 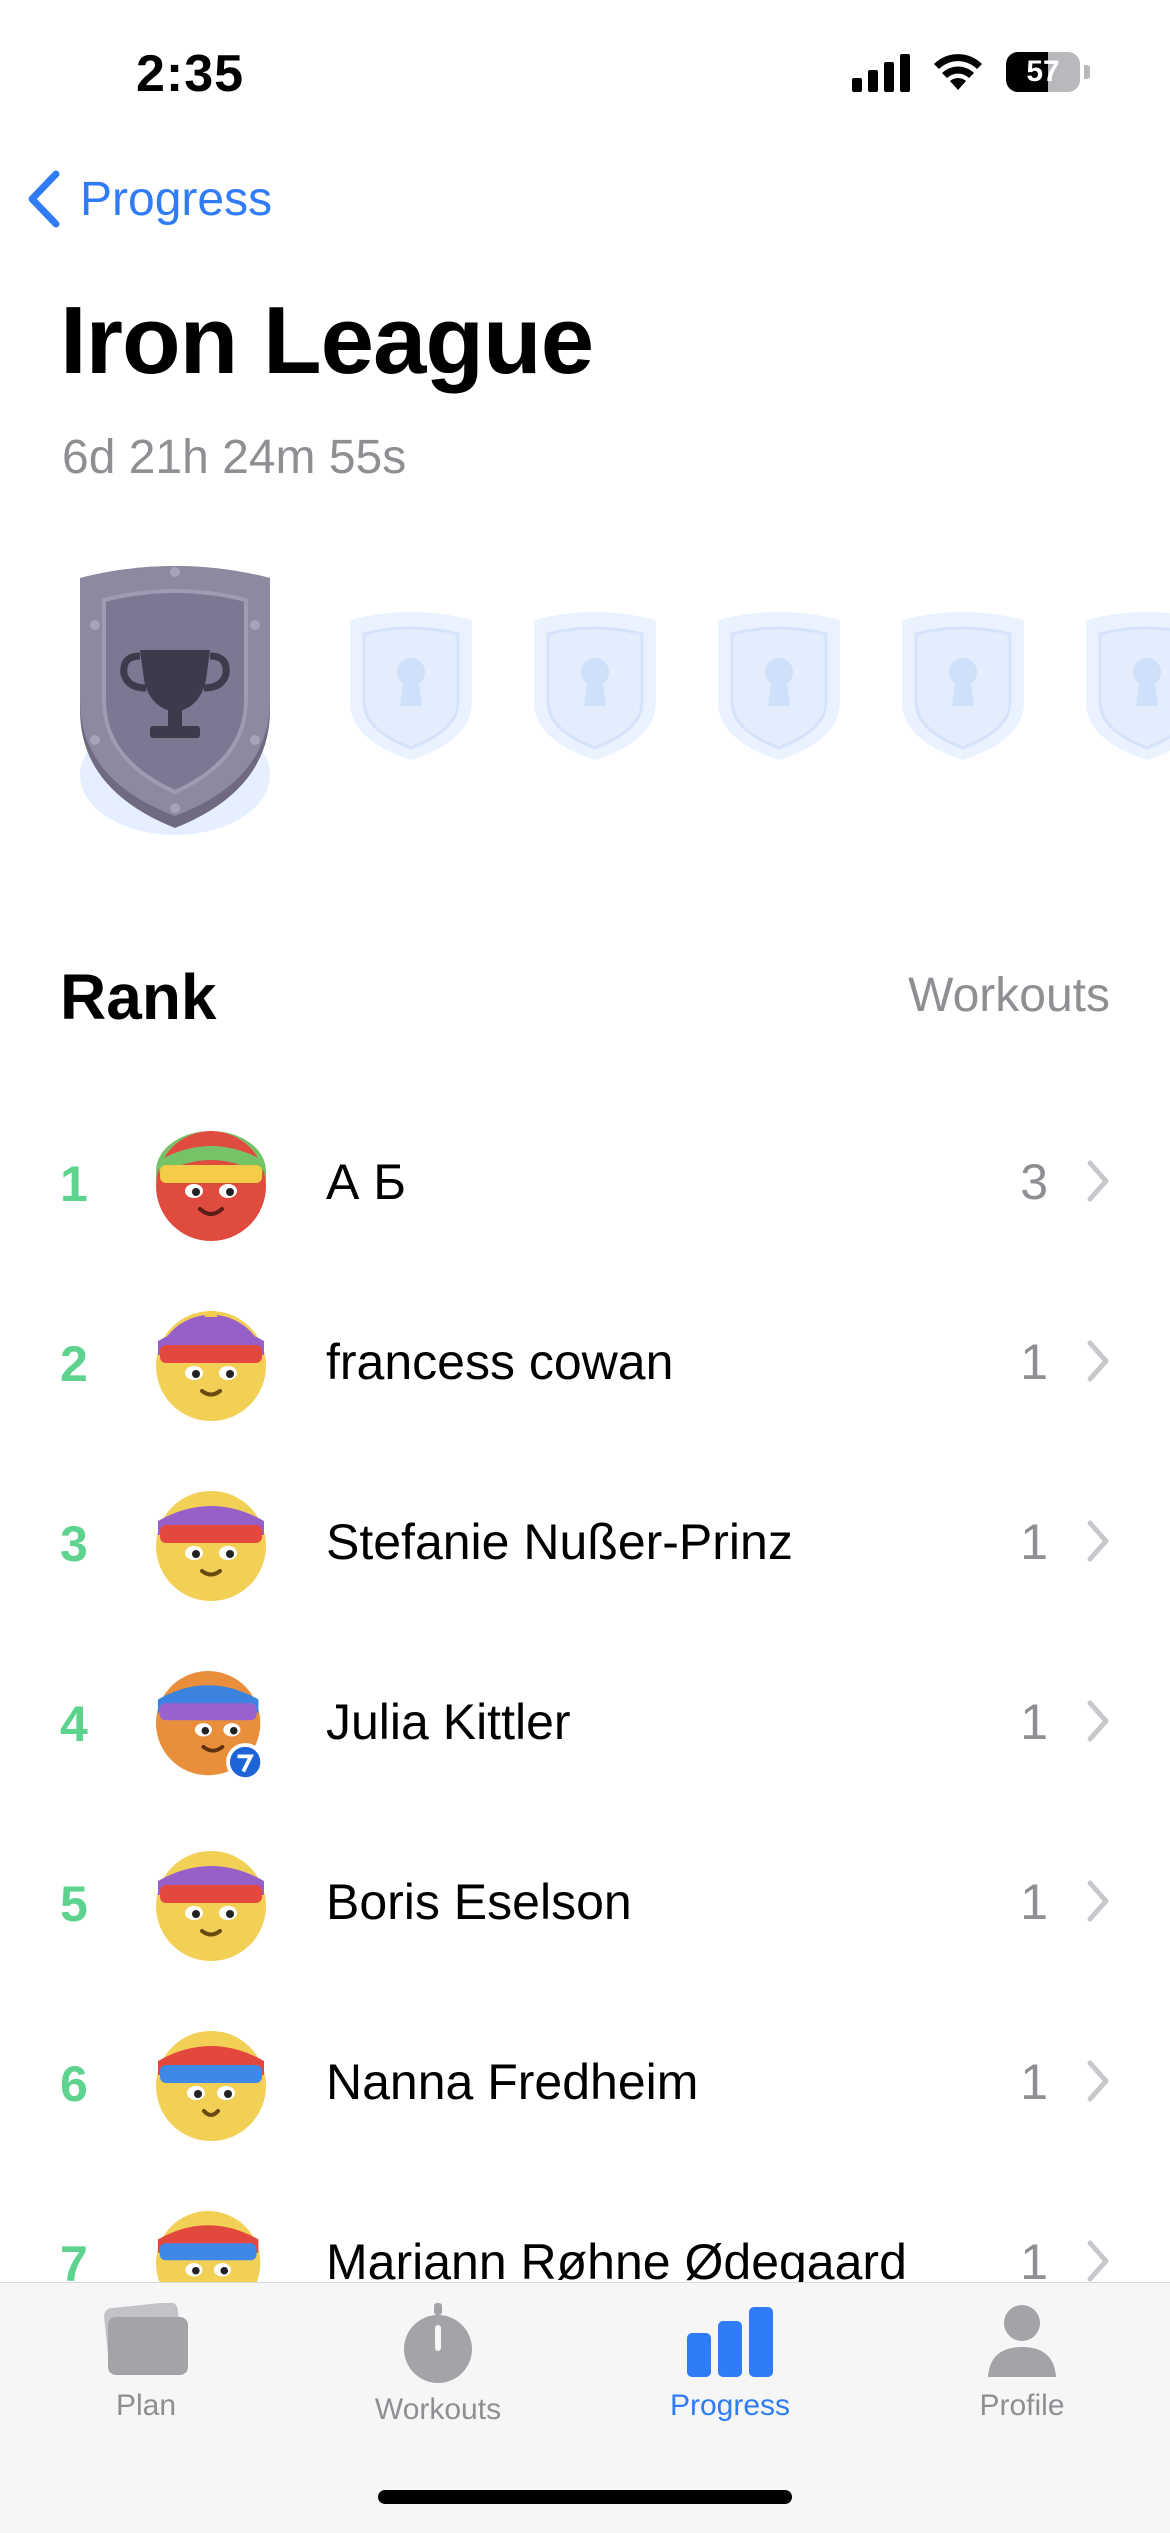 What do you see at coordinates (146, 2339) in the screenshot?
I see `cards-icon` at bounding box center [146, 2339].